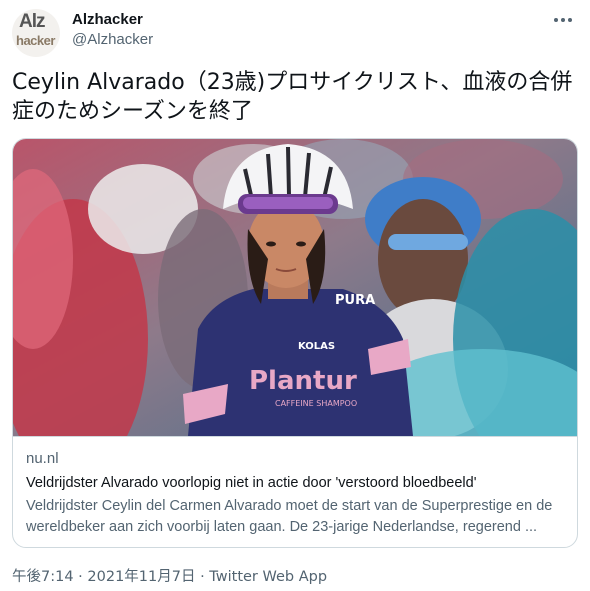 The width and height of the screenshot is (590, 591). I want to click on more-options-button, so click(563, 20).